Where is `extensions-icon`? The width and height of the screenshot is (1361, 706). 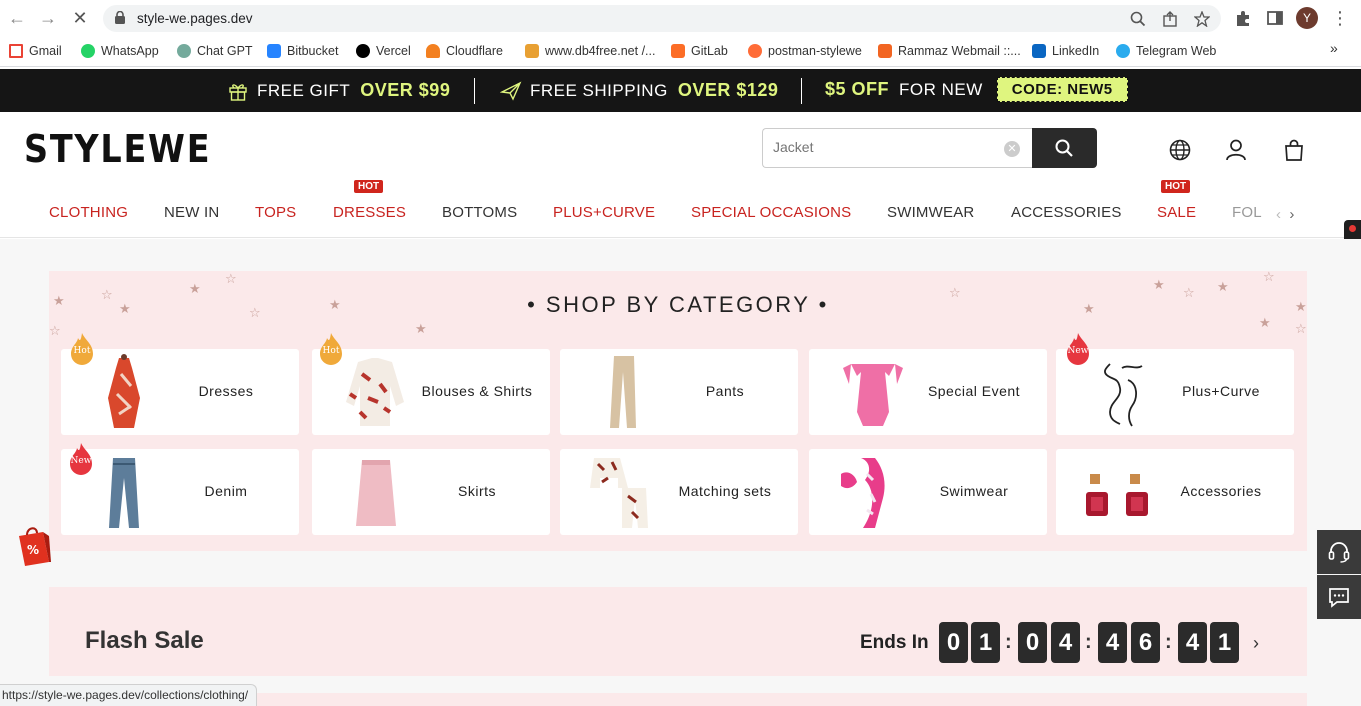
extensions-icon is located at coordinates (1243, 18).